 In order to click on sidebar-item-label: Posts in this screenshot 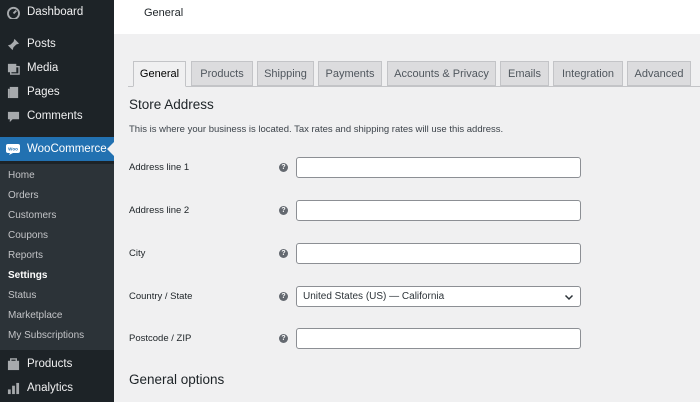, I will do `click(41, 44)`.